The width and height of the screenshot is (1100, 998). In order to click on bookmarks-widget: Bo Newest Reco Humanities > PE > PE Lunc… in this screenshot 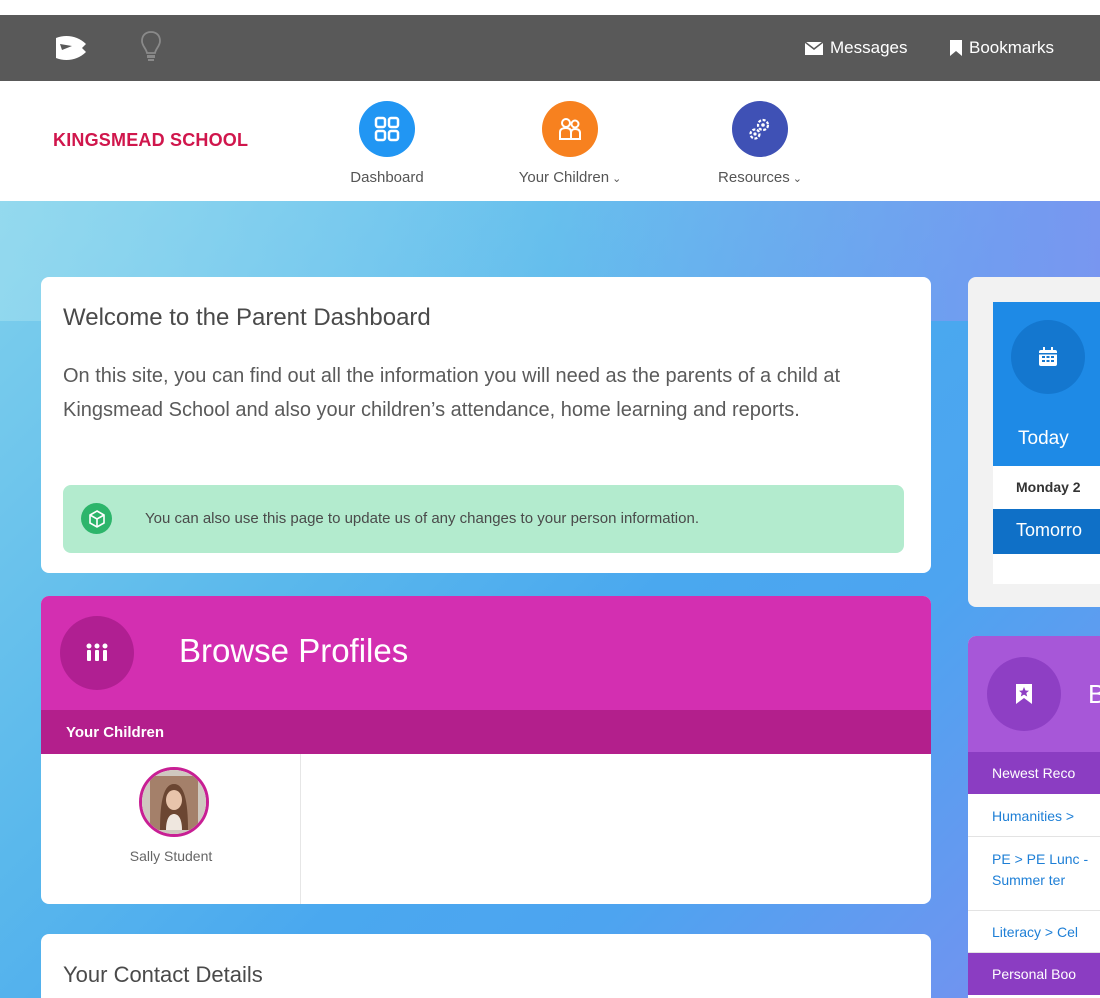, I will do `click(1034, 817)`.